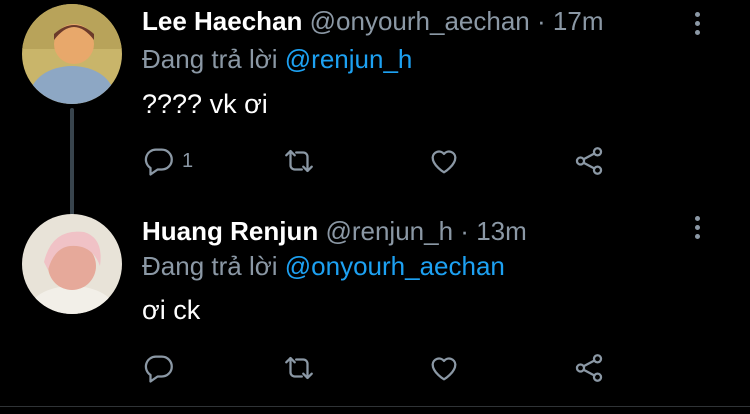 The height and width of the screenshot is (414, 750). I want to click on tweet-header: Huang Renjun @renjun_h · 13m, so click(334, 231).